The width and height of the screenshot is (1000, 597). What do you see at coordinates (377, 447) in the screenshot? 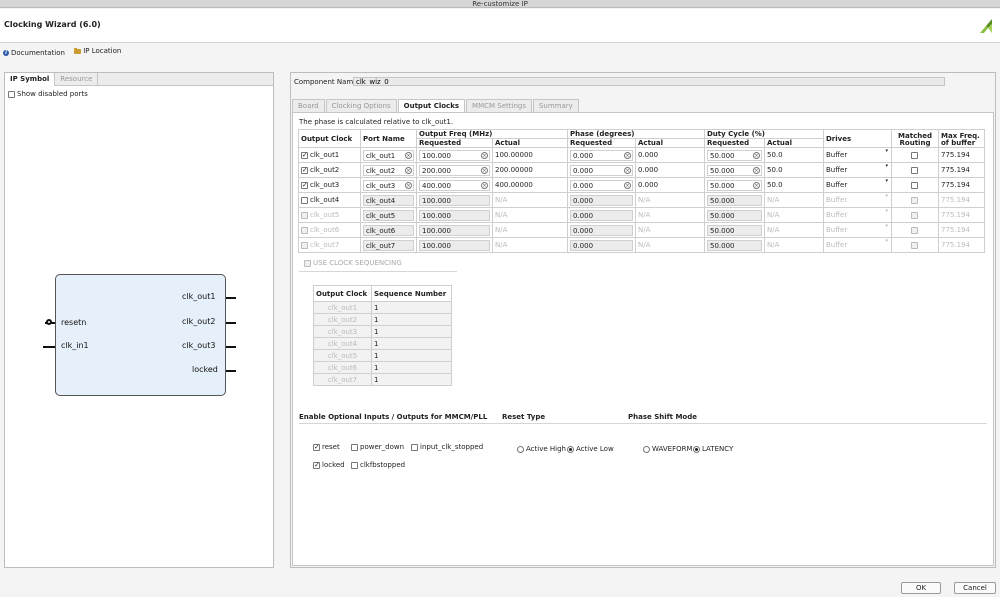
I see `power-down-option: power_down` at bounding box center [377, 447].